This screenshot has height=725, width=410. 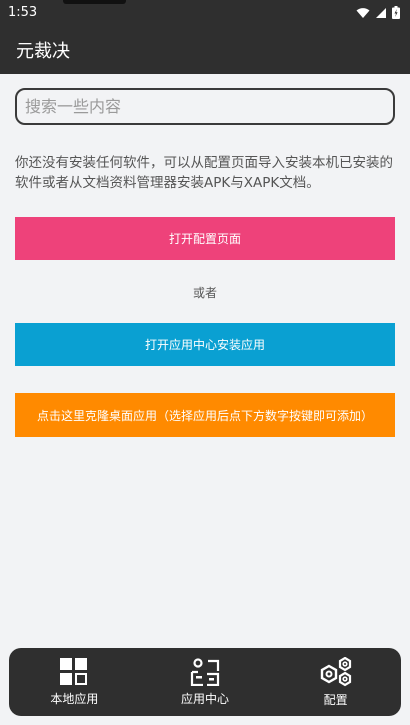 I want to click on nav-item-local-apps: 本地应用, so click(x=74, y=682).